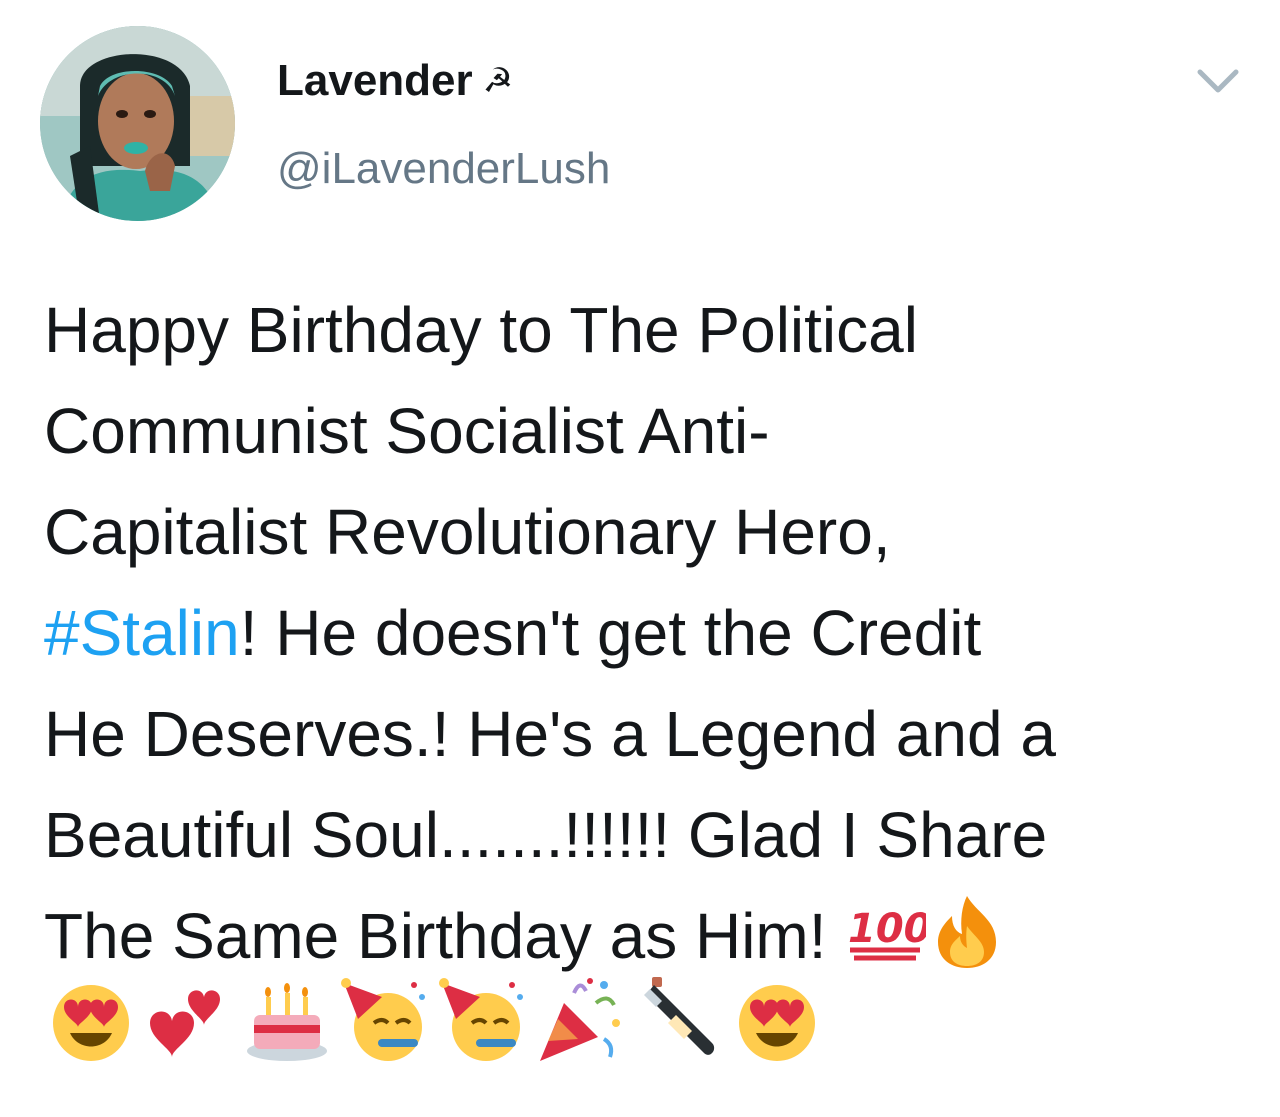 The height and width of the screenshot is (1117, 1280). Describe the element at coordinates (137, 123) in the screenshot. I see `avatar` at that location.